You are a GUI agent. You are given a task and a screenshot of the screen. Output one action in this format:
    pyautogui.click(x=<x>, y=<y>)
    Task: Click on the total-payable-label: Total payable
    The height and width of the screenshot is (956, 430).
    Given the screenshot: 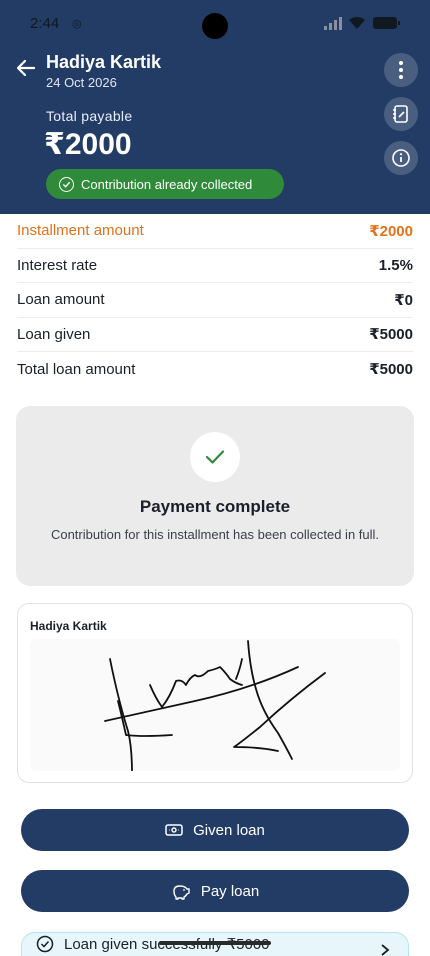 What is the action you would take?
    pyautogui.click(x=89, y=116)
    